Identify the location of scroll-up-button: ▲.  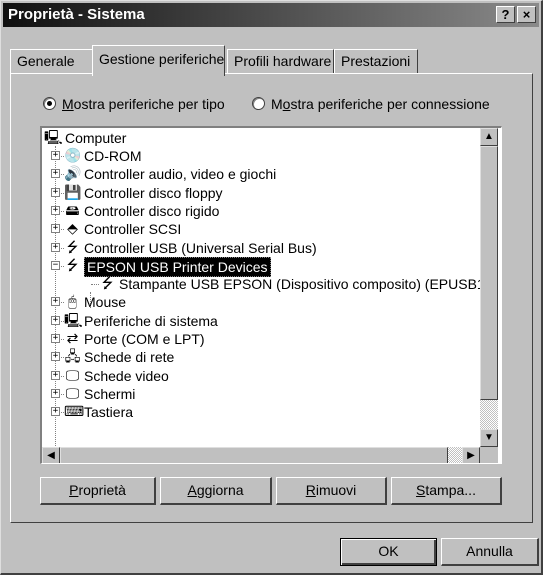
(489, 137).